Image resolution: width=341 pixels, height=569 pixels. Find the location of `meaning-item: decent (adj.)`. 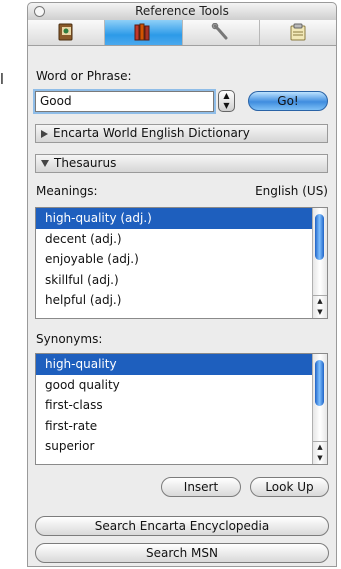

meaning-item: decent (adj.) is located at coordinates (181, 239).